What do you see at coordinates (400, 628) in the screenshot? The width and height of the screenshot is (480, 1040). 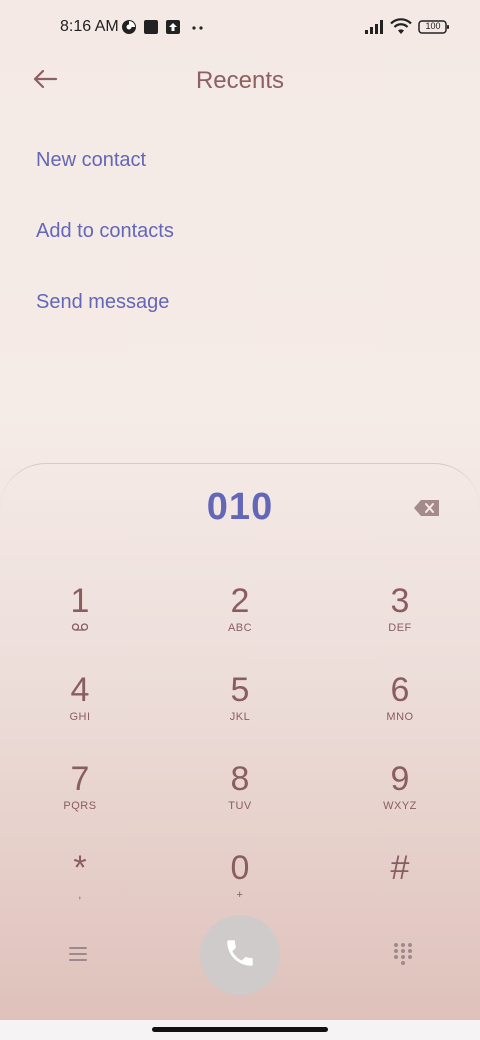 I see `key-letters: DEF` at bounding box center [400, 628].